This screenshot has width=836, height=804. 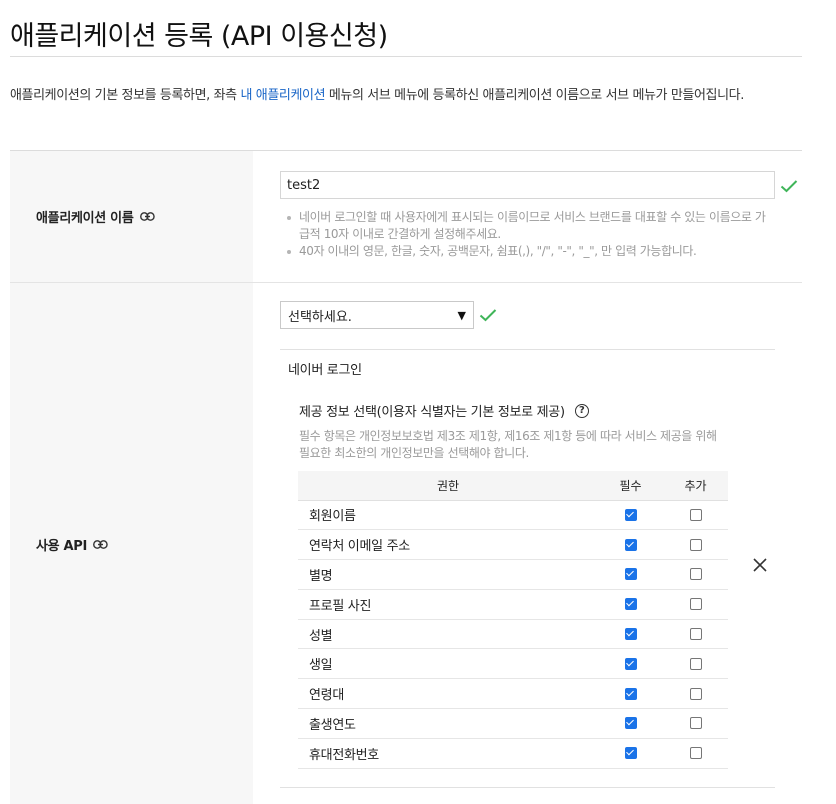 I want to click on permission-name: 연락처 이메일 주소, so click(x=448, y=545).